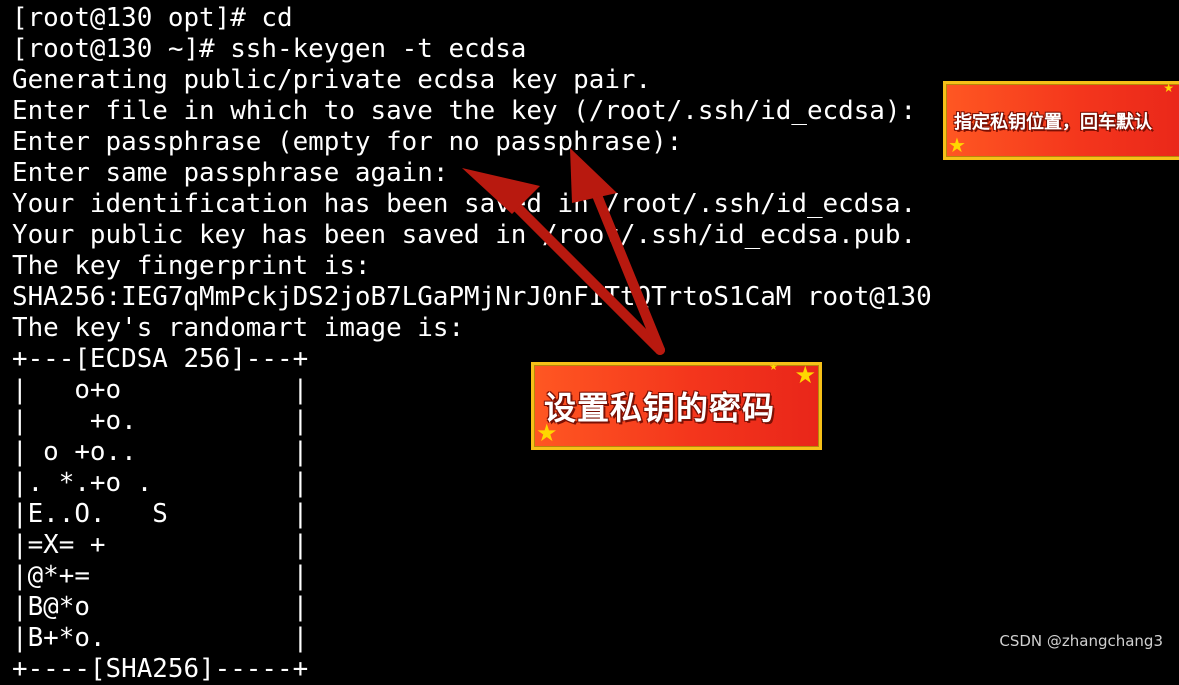  I want to click on terminal-line: [root@130 opt]# cd, so click(152, 18).